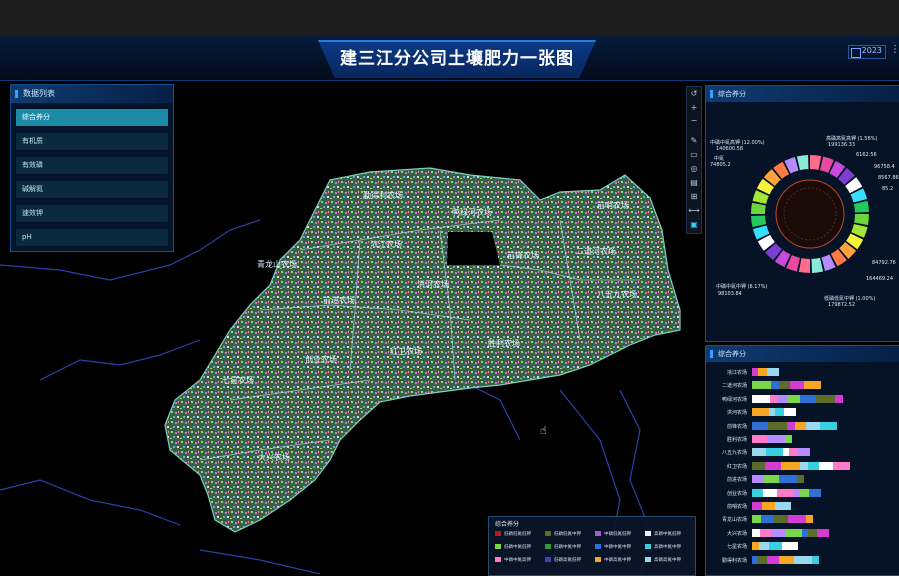 The image size is (899, 576). I want to click on measure-icon: ⟷, so click(694, 211).